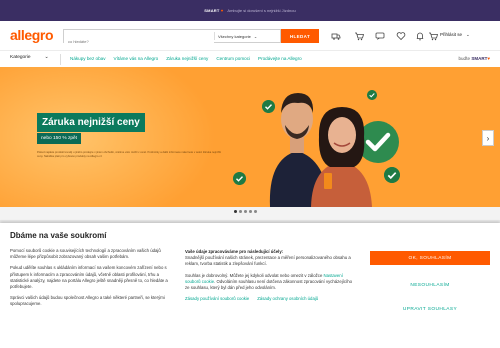 Image resolution: width=500 pixels, height=348 pixels. What do you see at coordinates (20, 57) in the screenshot?
I see `categories-label: Kategorie` at bounding box center [20, 57].